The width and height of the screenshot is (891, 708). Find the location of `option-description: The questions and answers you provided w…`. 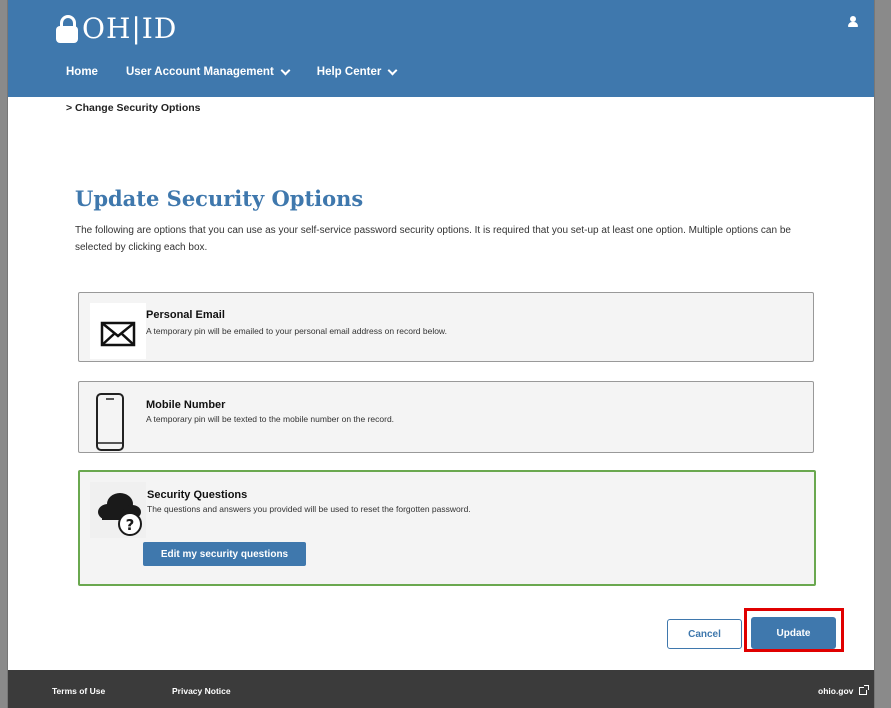

option-description: The questions and answers you provided w… is located at coordinates (309, 509).